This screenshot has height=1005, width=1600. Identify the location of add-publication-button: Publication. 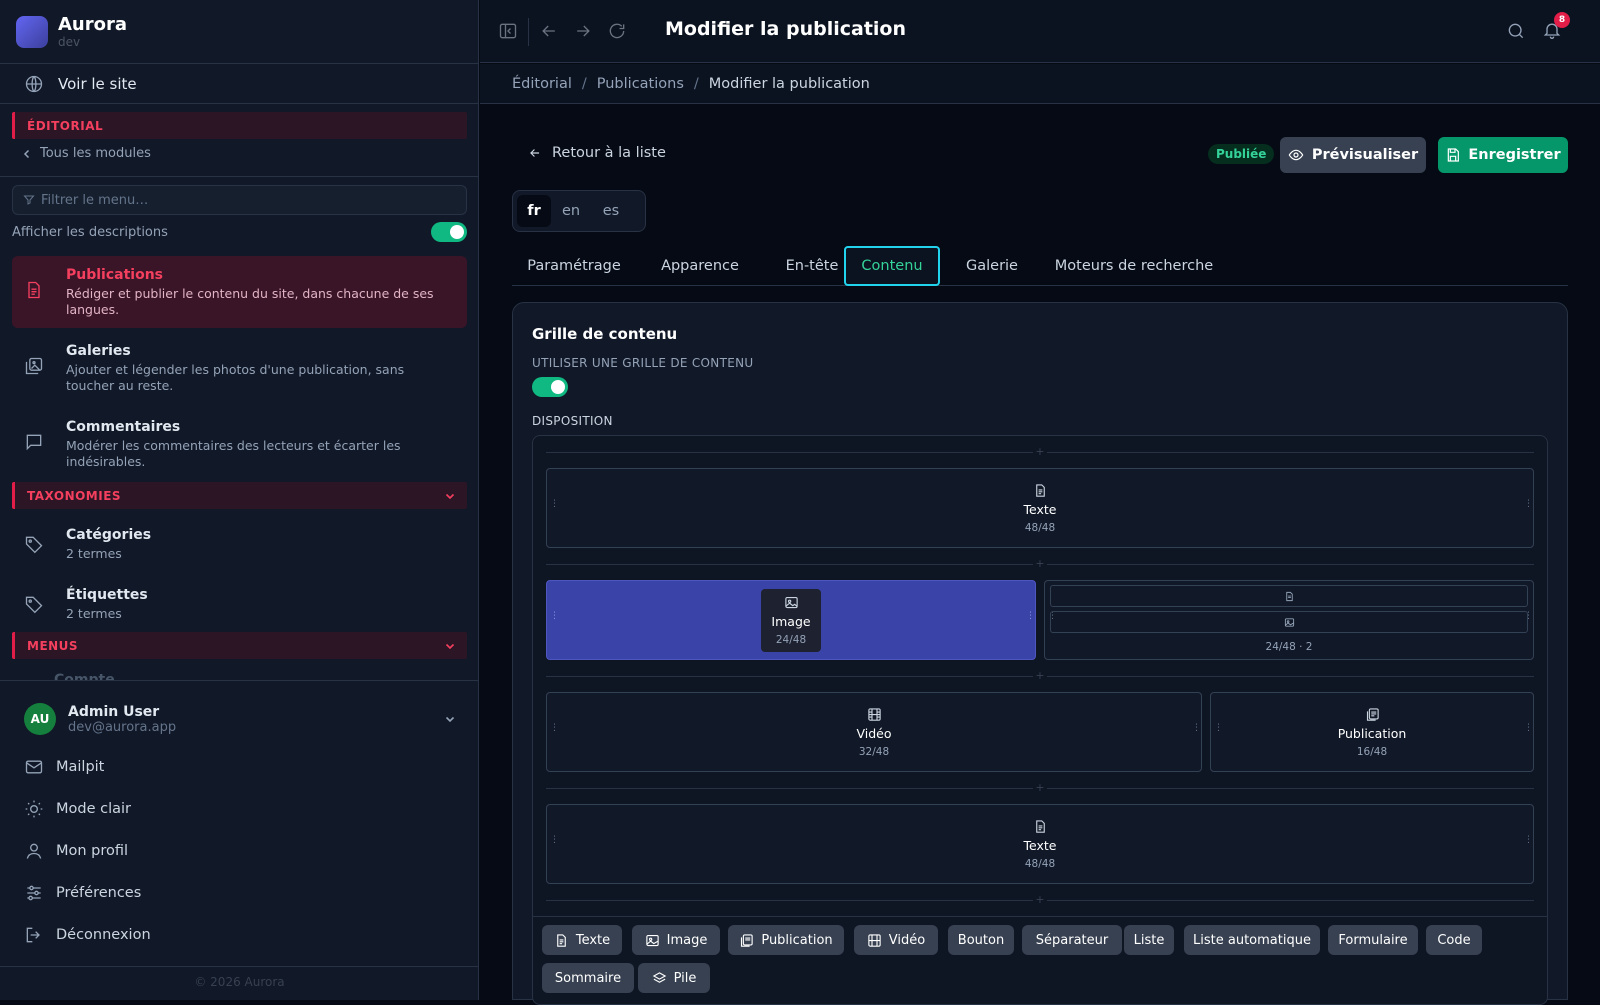
(786, 940).